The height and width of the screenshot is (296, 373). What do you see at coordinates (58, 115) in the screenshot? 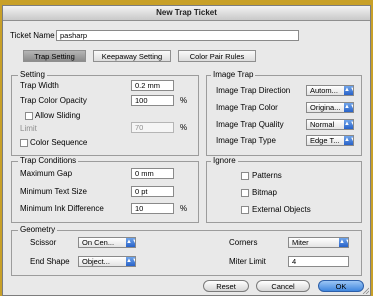
I see `allow-sliding-label: Allow Sliding` at bounding box center [58, 115].